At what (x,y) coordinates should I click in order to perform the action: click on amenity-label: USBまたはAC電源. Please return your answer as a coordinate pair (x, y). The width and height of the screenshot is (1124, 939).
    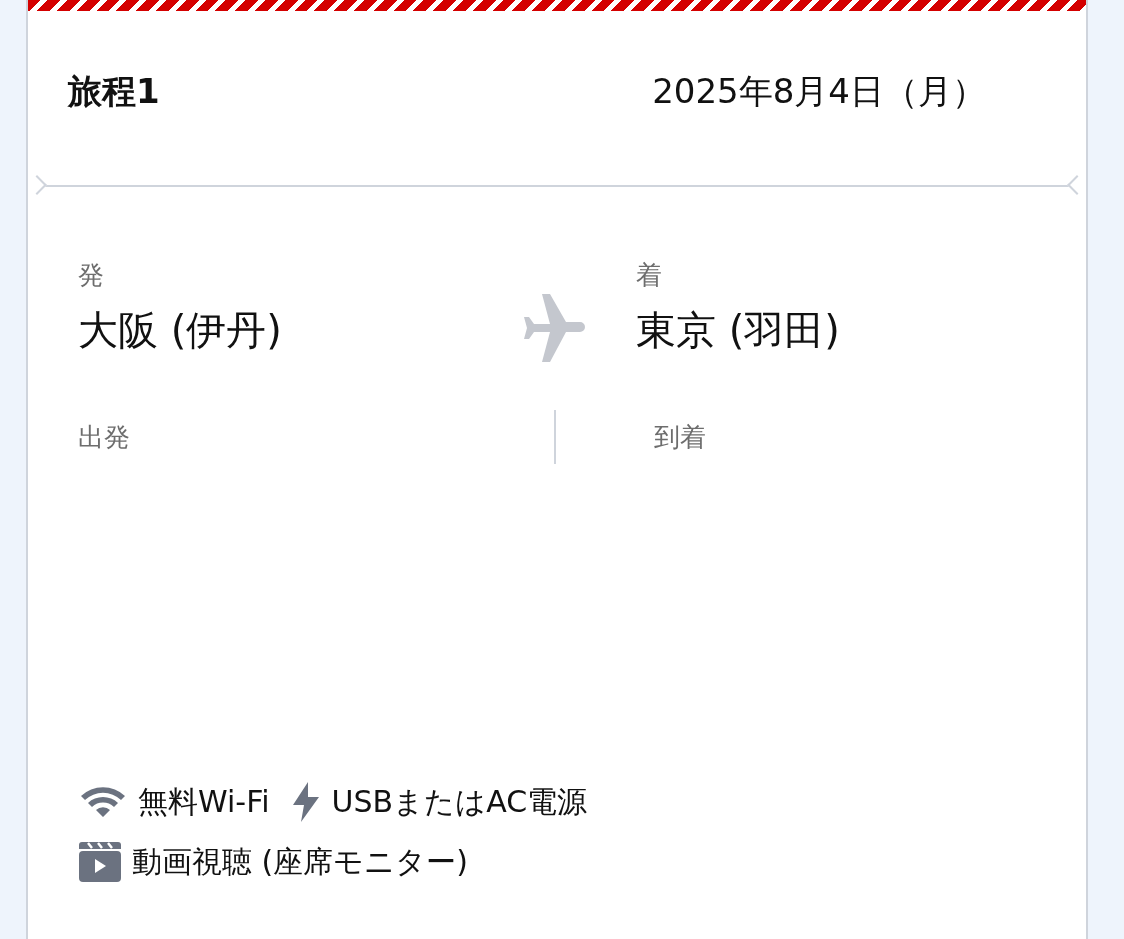
    Looking at the image, I should click on (459, 801).